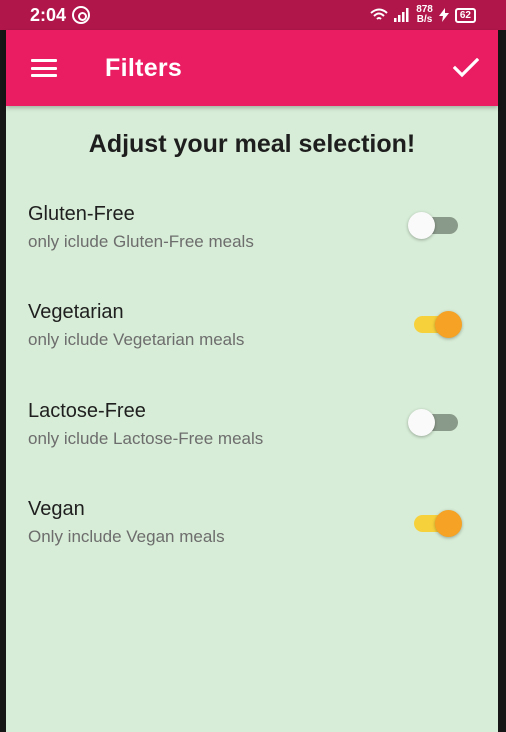  I want to click on save-filters-button, so click(466, 68).